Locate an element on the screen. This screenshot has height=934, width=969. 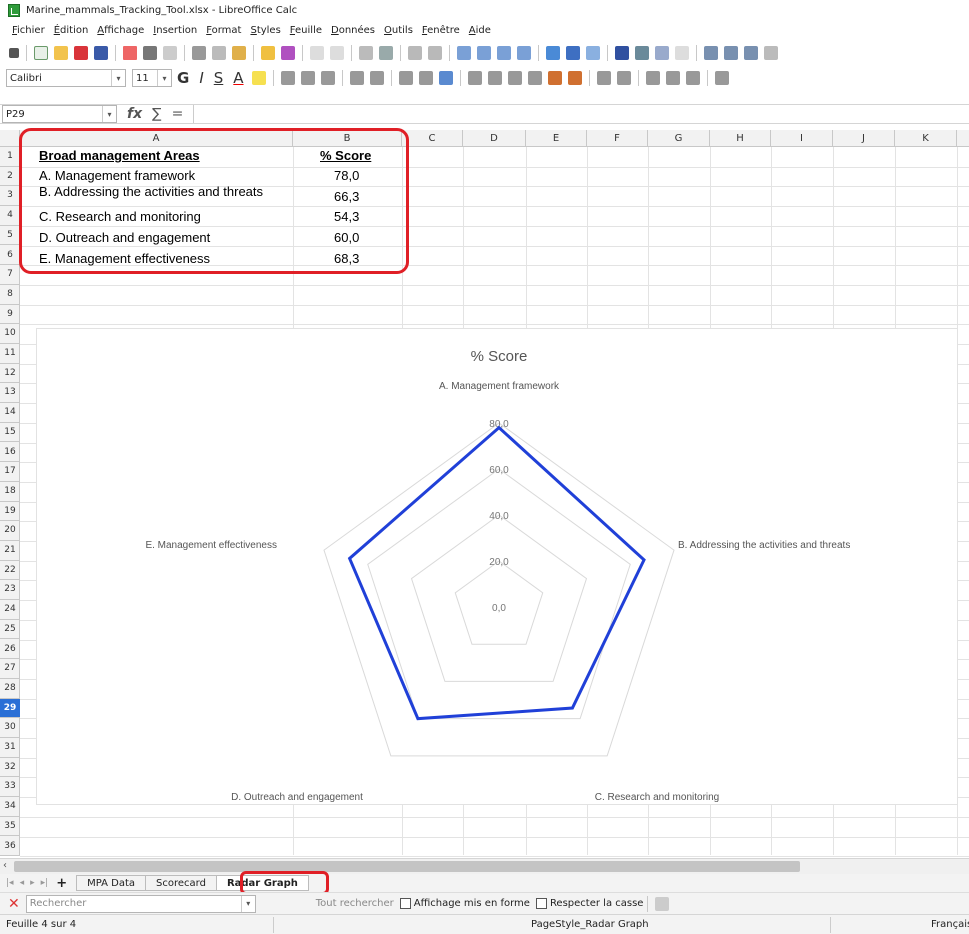
align-right-icon is located at coordinates (327, 78).